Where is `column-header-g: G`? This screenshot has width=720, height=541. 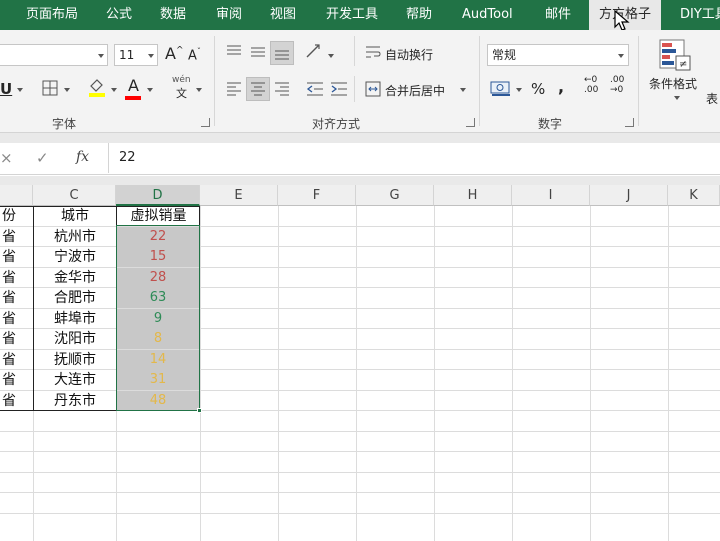 column-header-g: G is located at coordinates (395, 195).